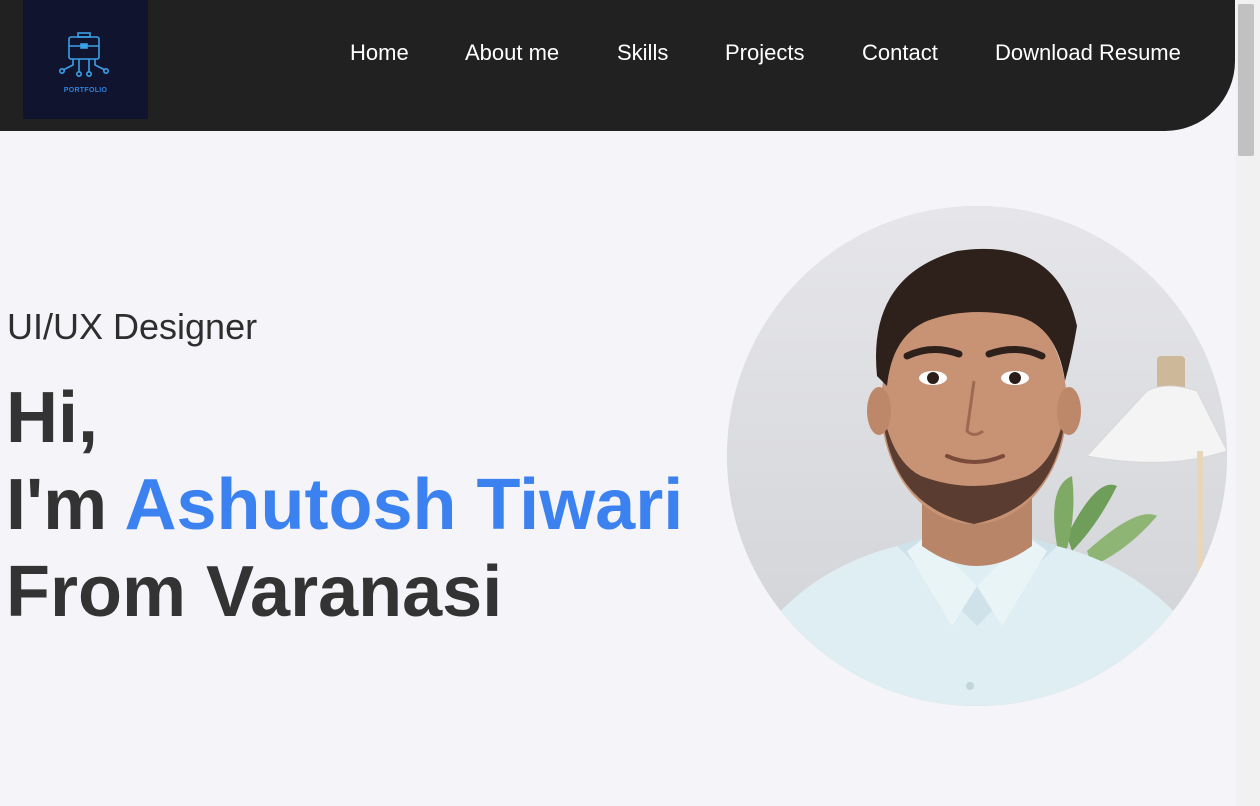 This screenshot has height=806, width=1260. I want to click on portfolio-logo: PORTFOLIO, so click(85, 59).